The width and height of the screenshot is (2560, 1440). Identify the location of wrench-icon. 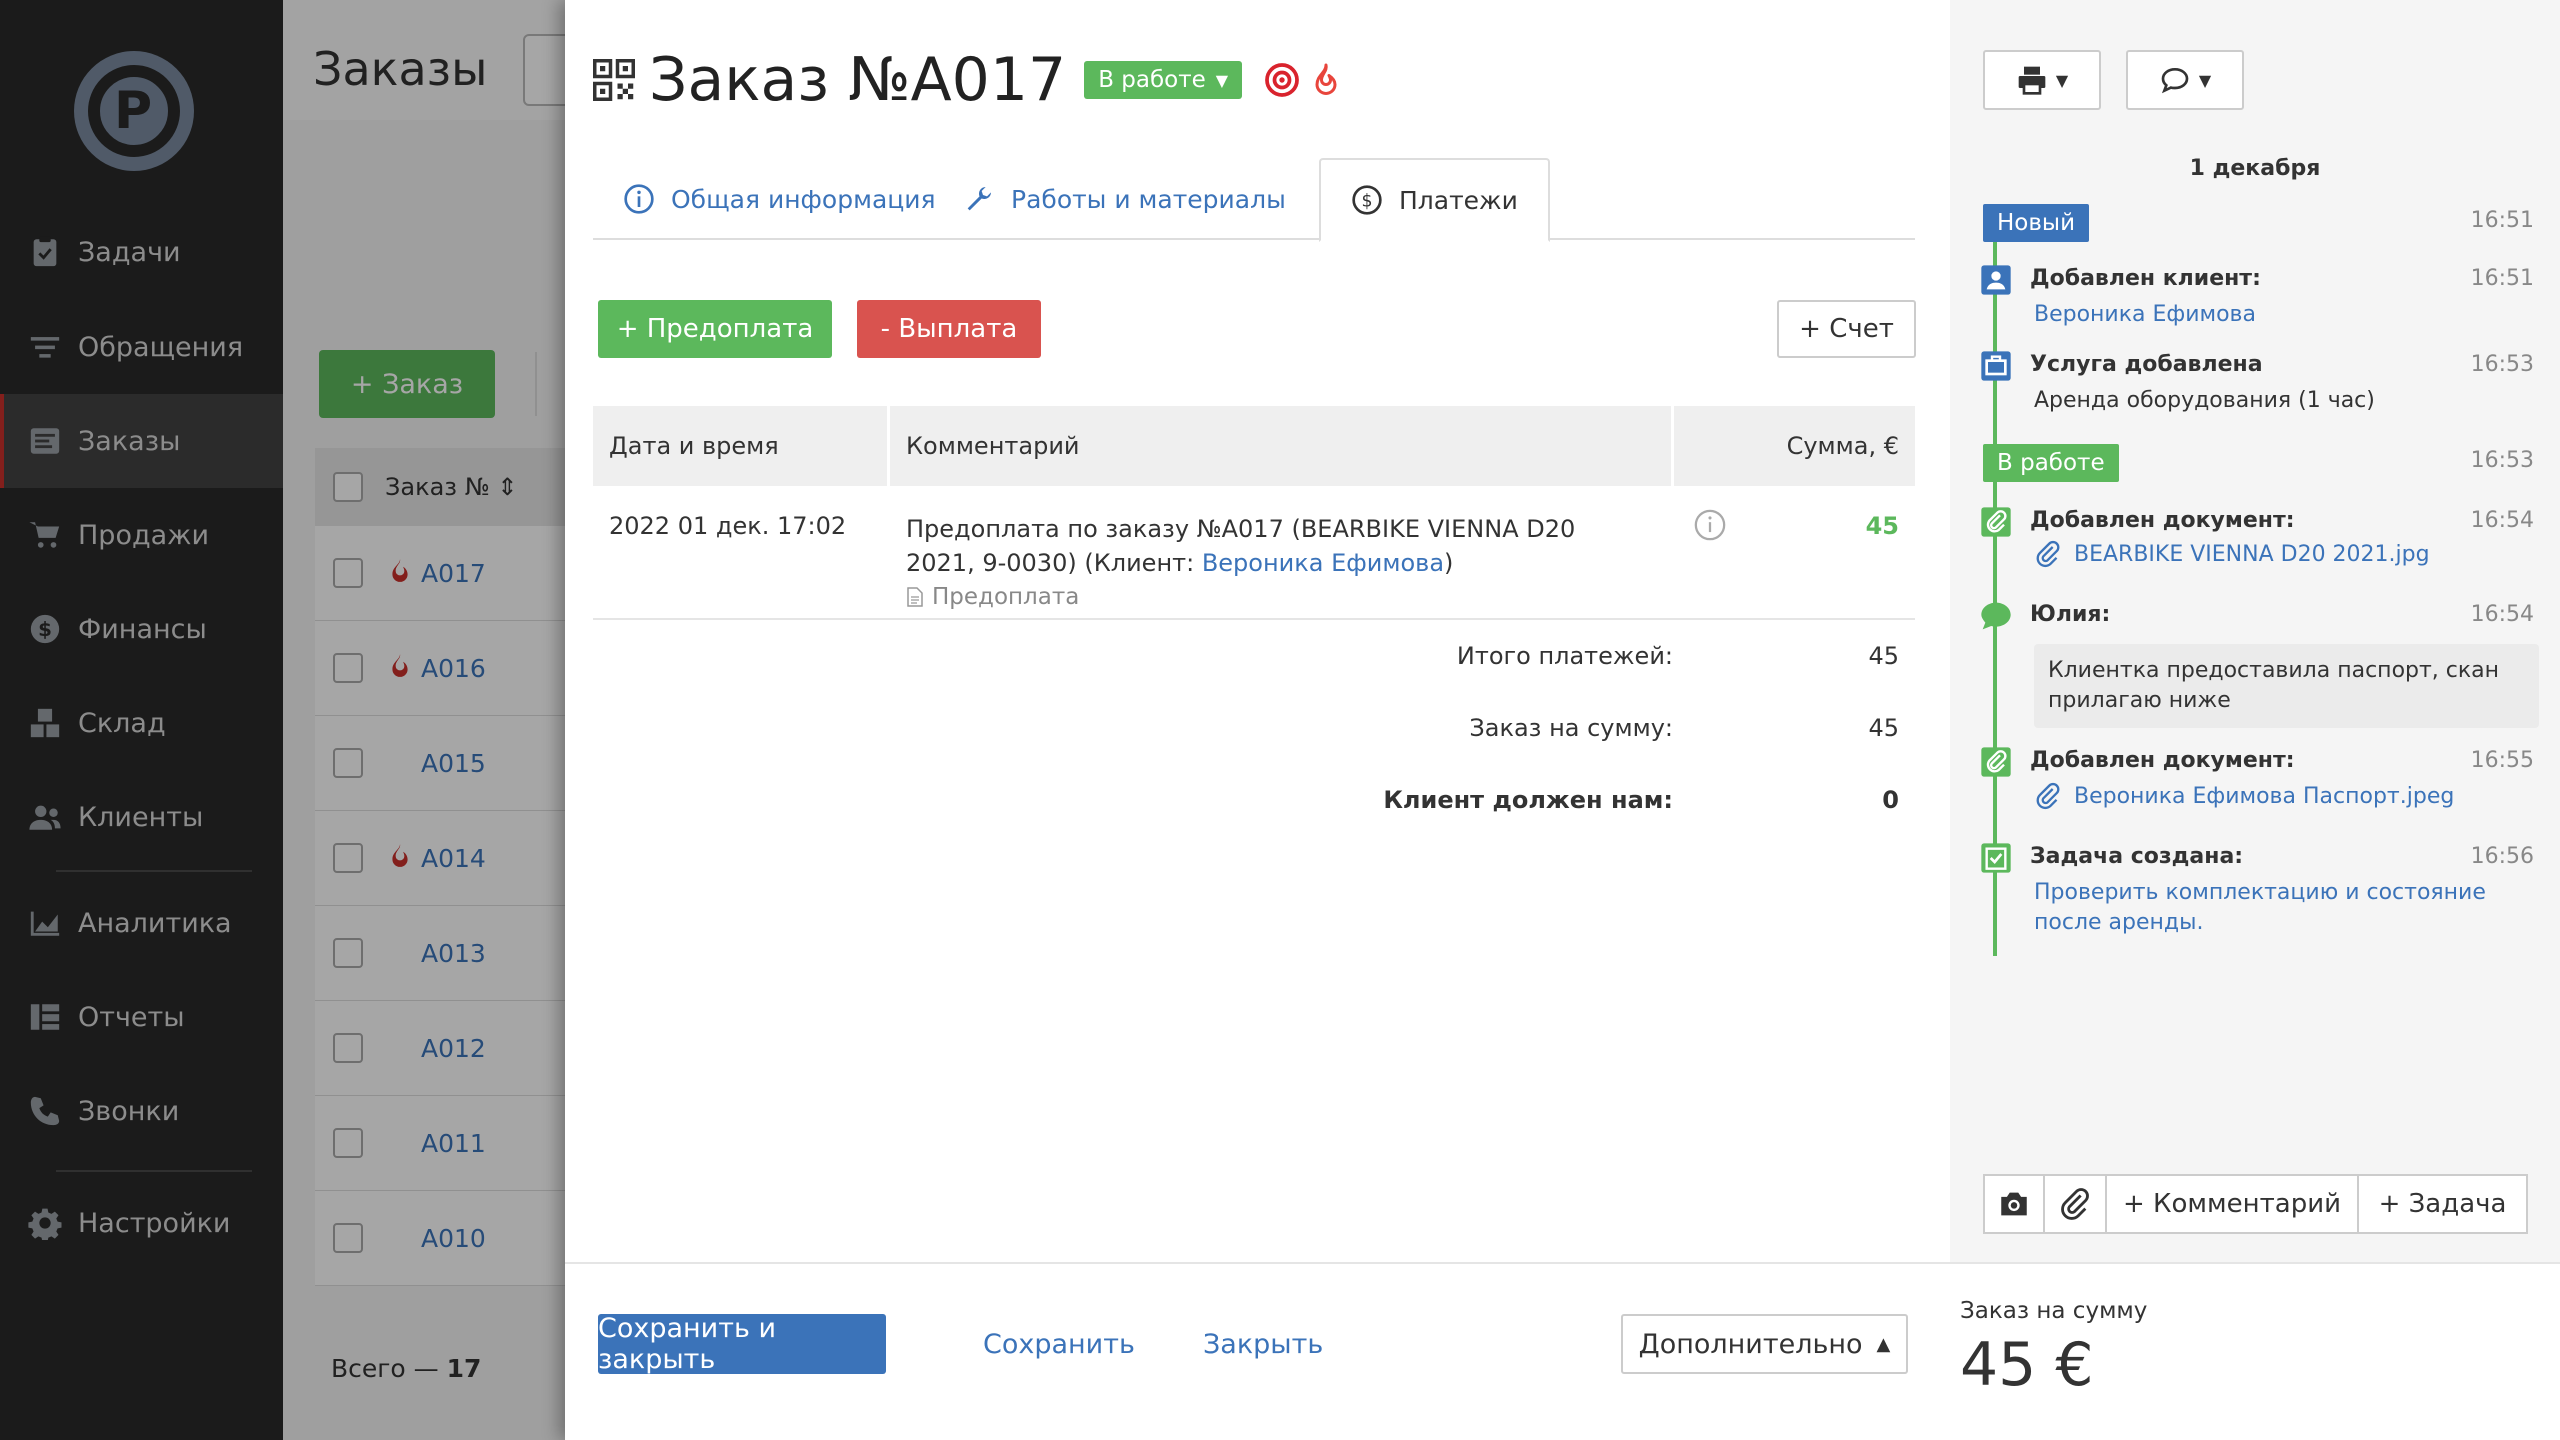
(979, 198).